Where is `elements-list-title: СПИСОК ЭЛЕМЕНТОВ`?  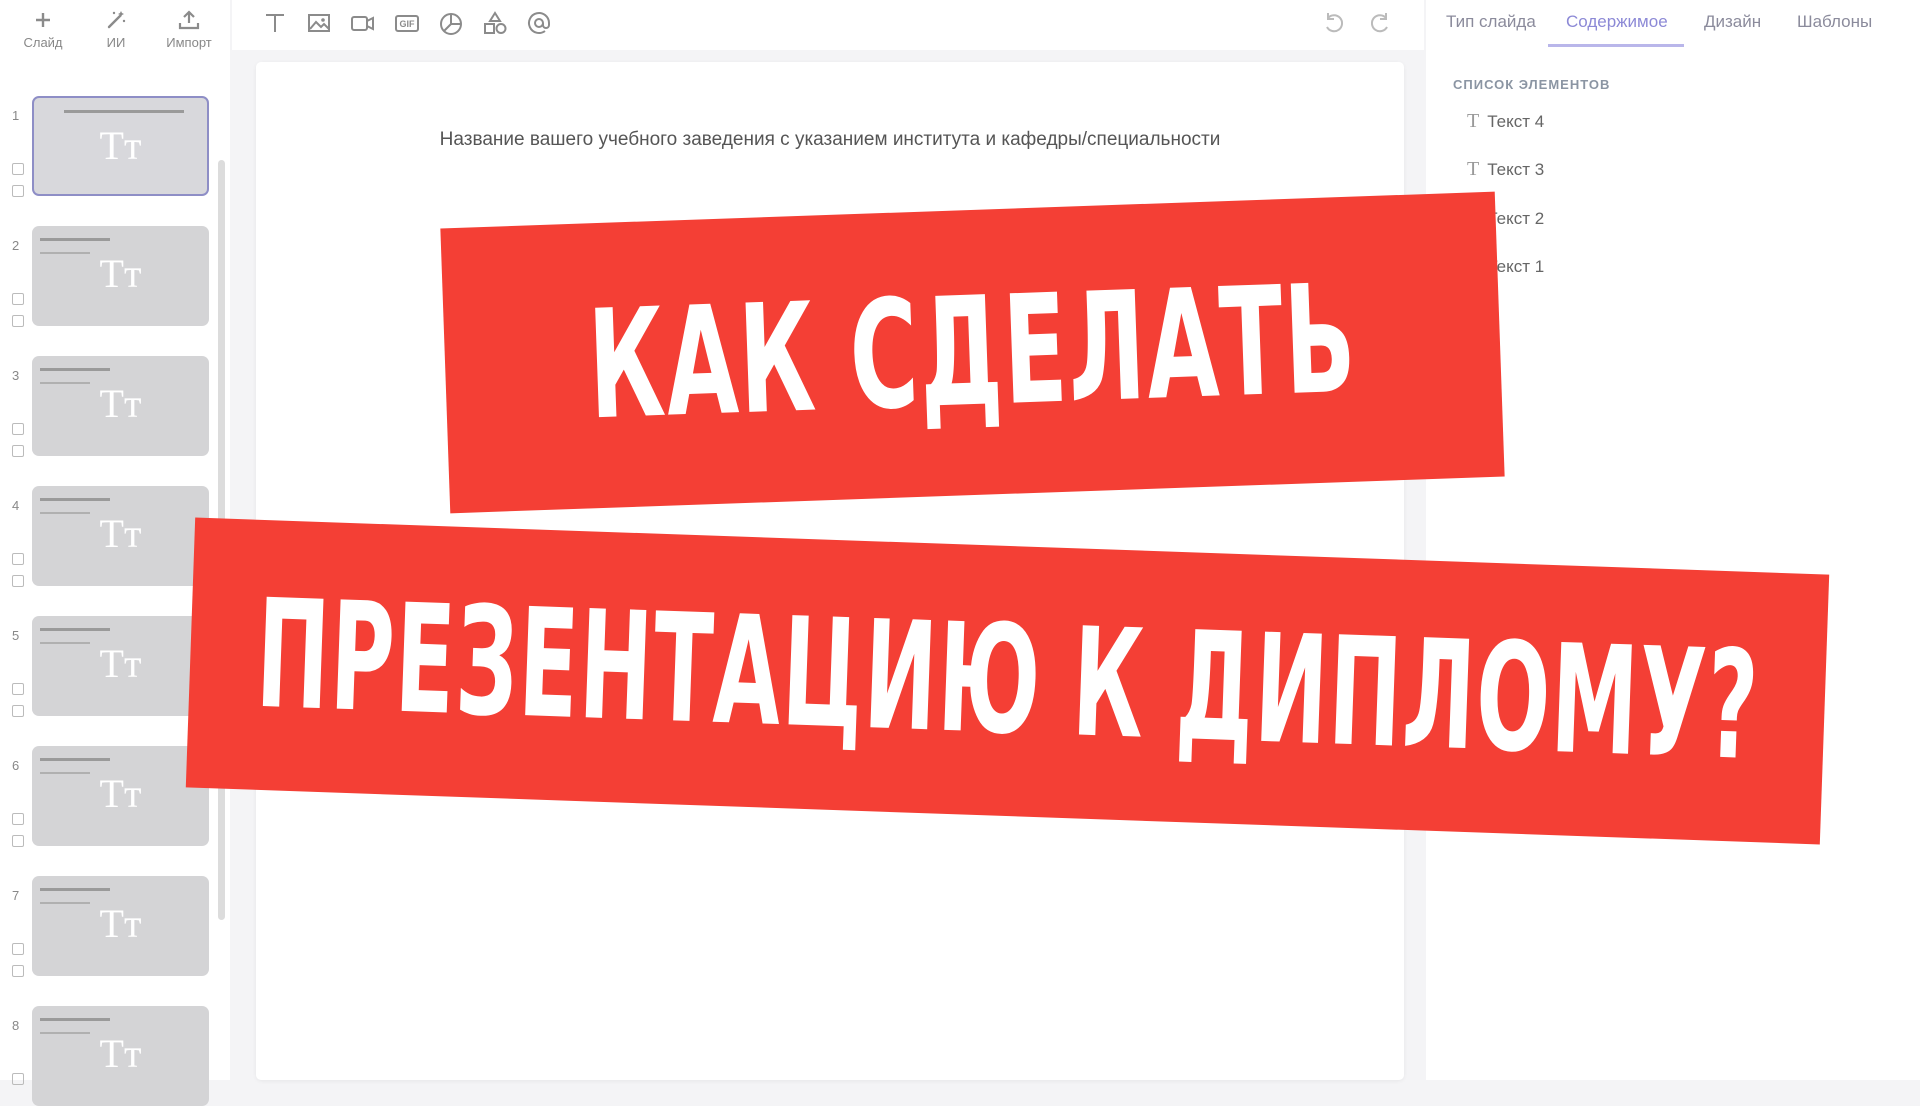
elements-list-title: СПИСОК ЭЛЕМЕНТОВ is located at coordinates (1532, 84).